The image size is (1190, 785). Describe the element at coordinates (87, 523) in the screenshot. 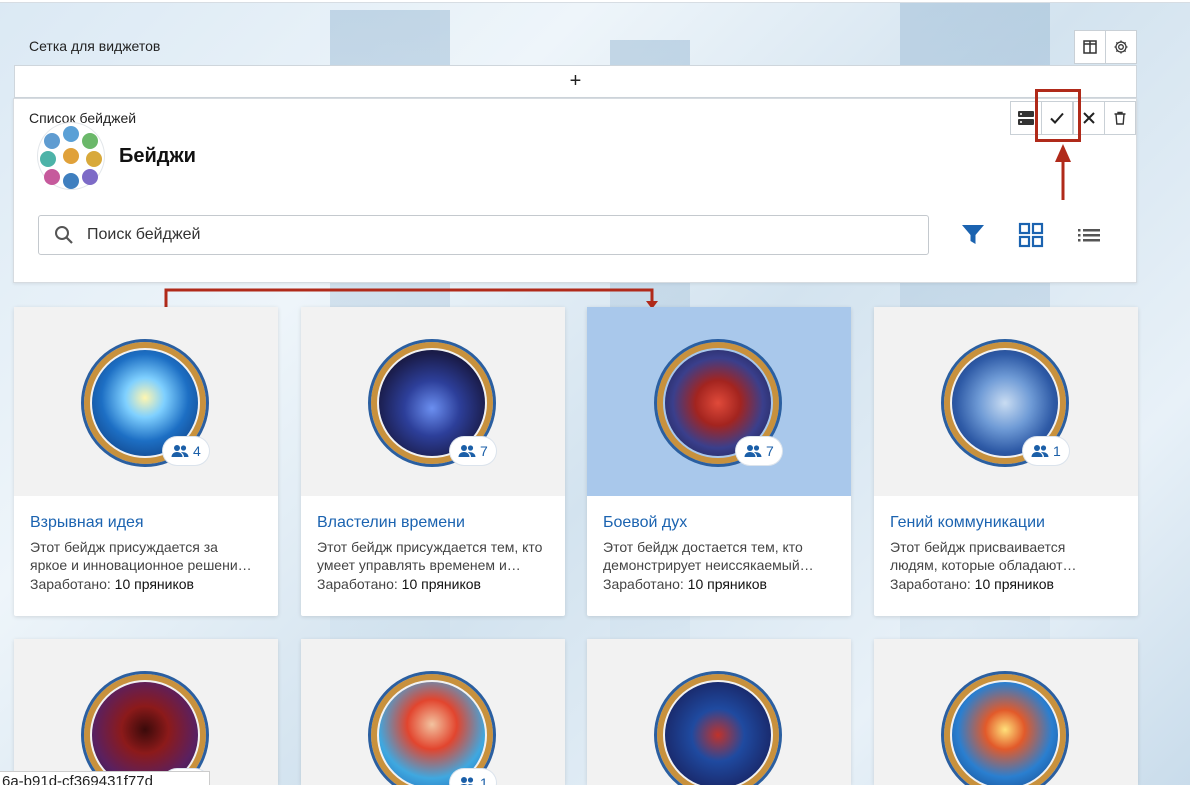

I see `badge-title: Взрывная идея` at that location.